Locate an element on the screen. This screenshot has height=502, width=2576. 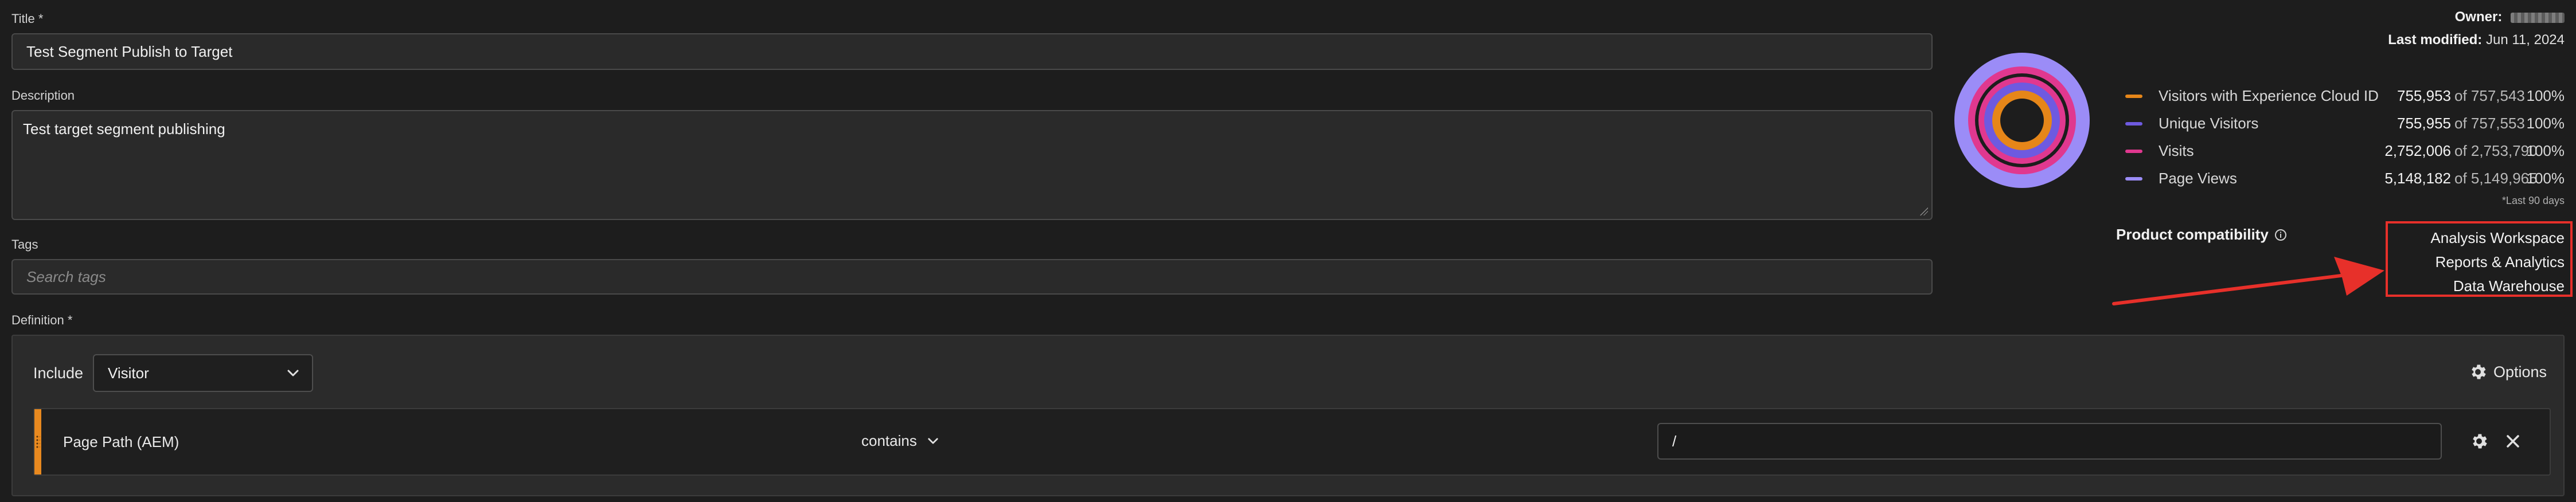
legend-metric-total: of 5,149,965 is located at coordinates (2496, 178).